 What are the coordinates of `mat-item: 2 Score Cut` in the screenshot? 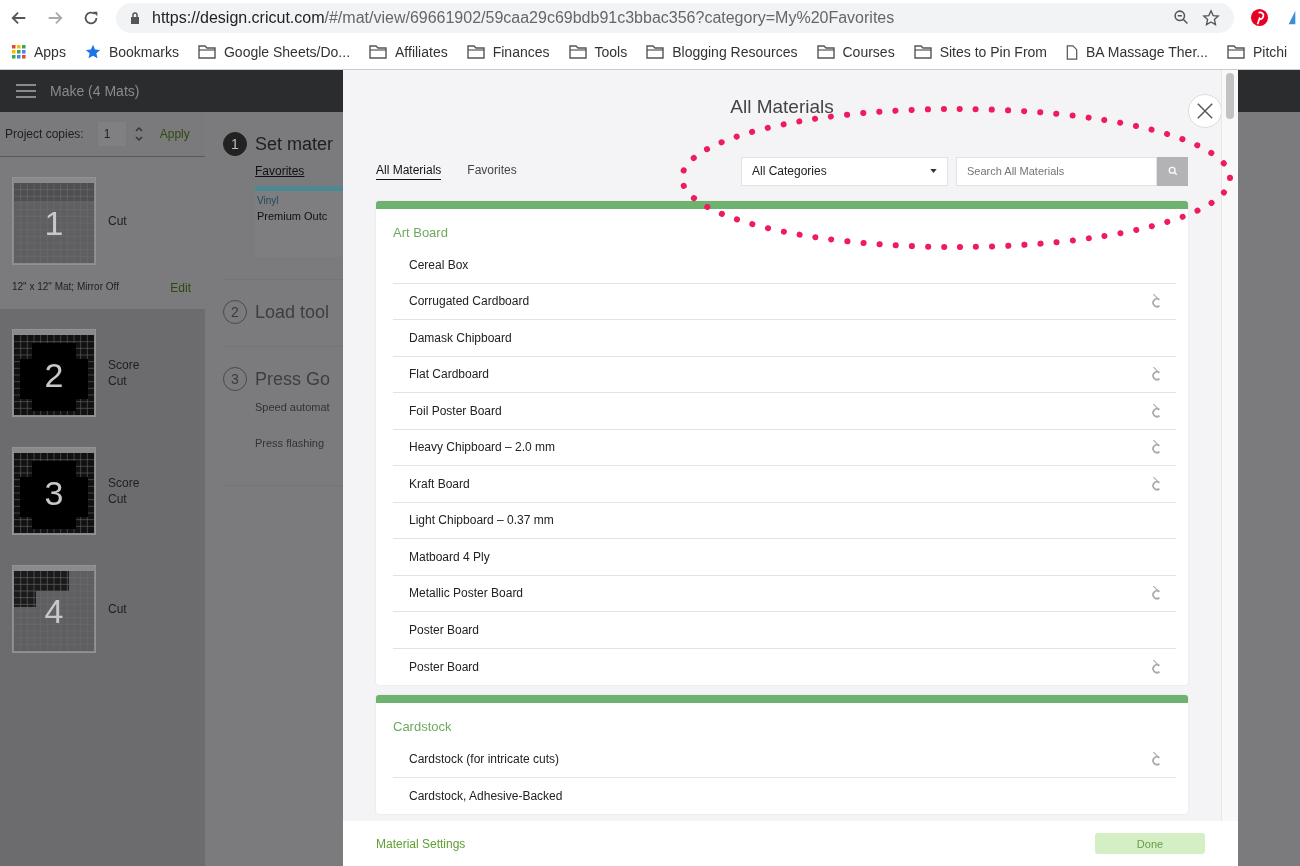 It's located at (102, 368).